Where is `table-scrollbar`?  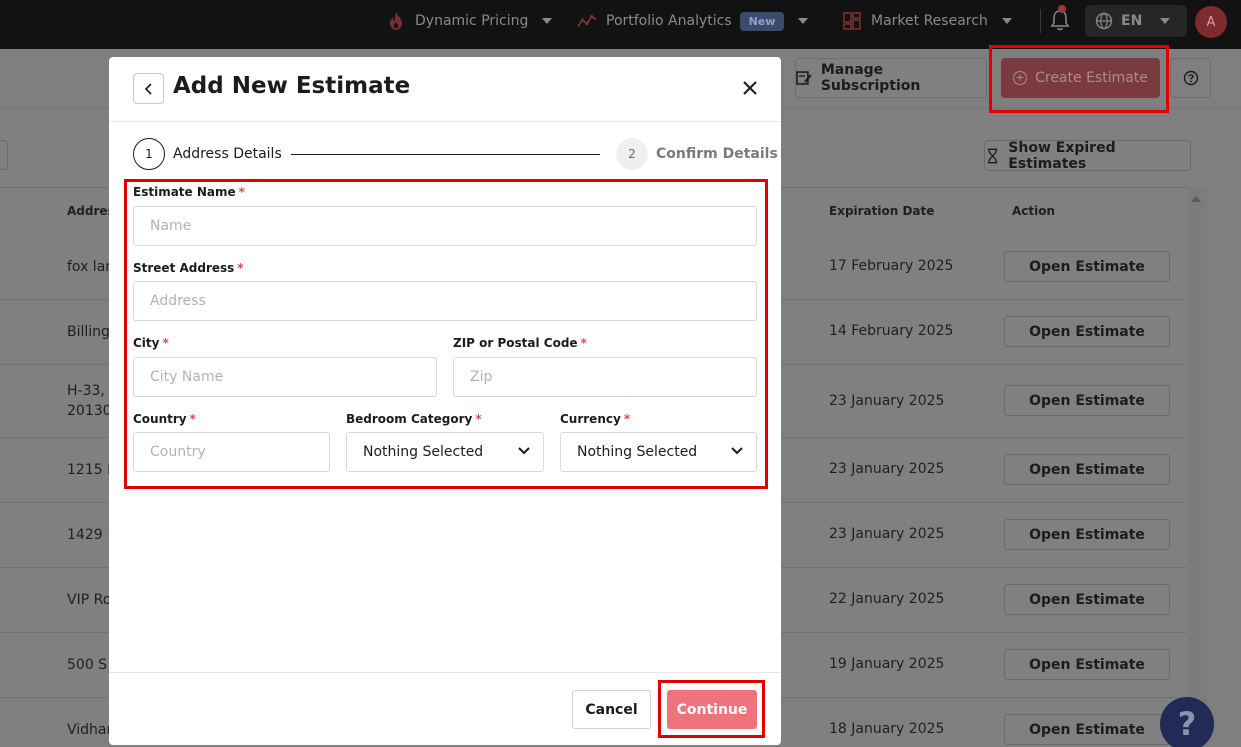 table-scrollbar is located at coordinates (1197, 467).